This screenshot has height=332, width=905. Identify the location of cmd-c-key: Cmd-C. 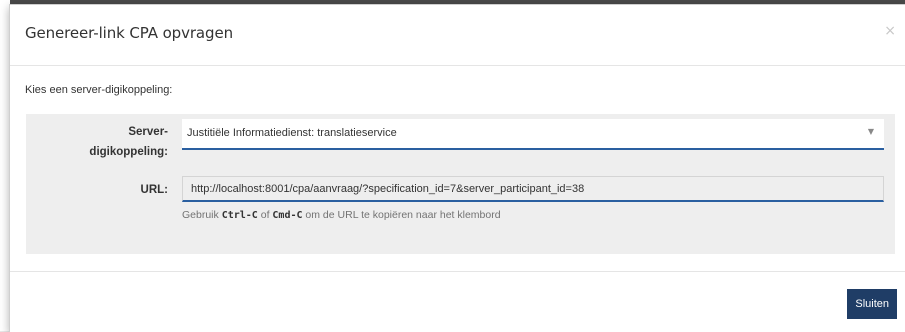
(287, 215).